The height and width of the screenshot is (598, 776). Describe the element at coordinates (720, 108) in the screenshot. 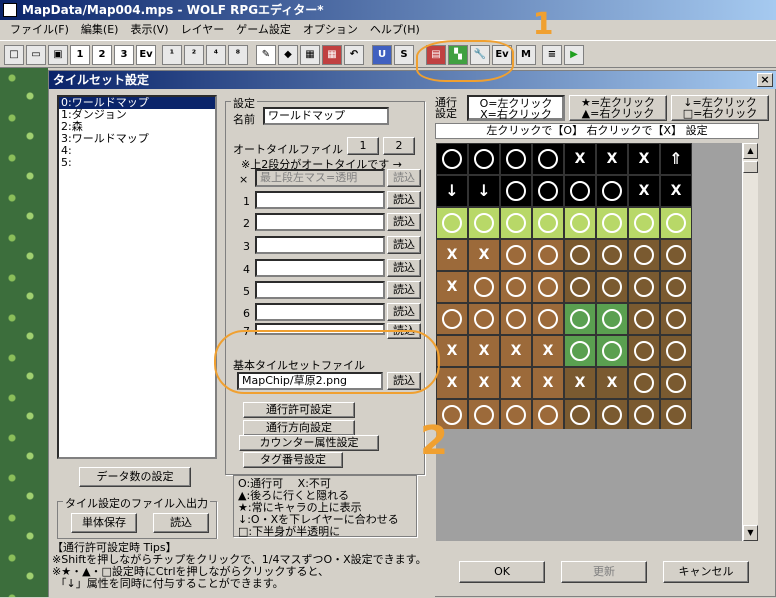

I see `mode-arrow-button: ↓=左クリック □=右クリック` at that location.